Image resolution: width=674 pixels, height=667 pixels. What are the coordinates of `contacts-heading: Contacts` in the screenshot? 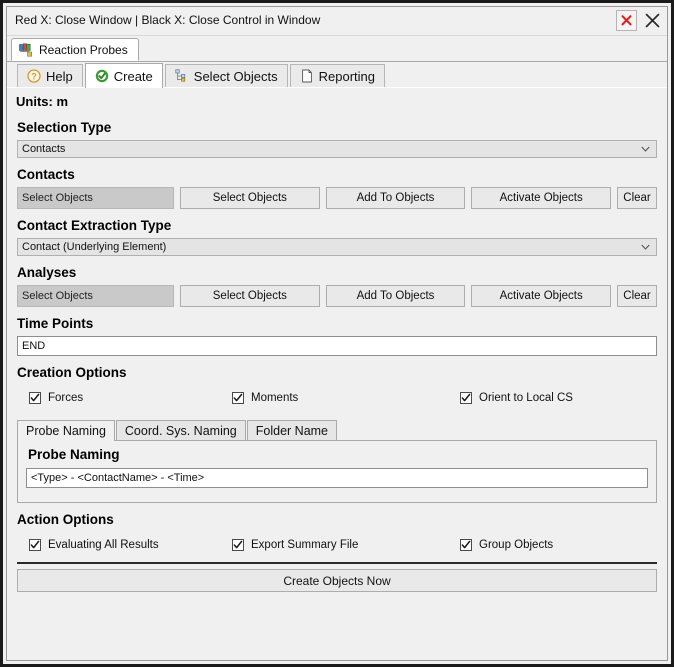 It's located at (46, 174).